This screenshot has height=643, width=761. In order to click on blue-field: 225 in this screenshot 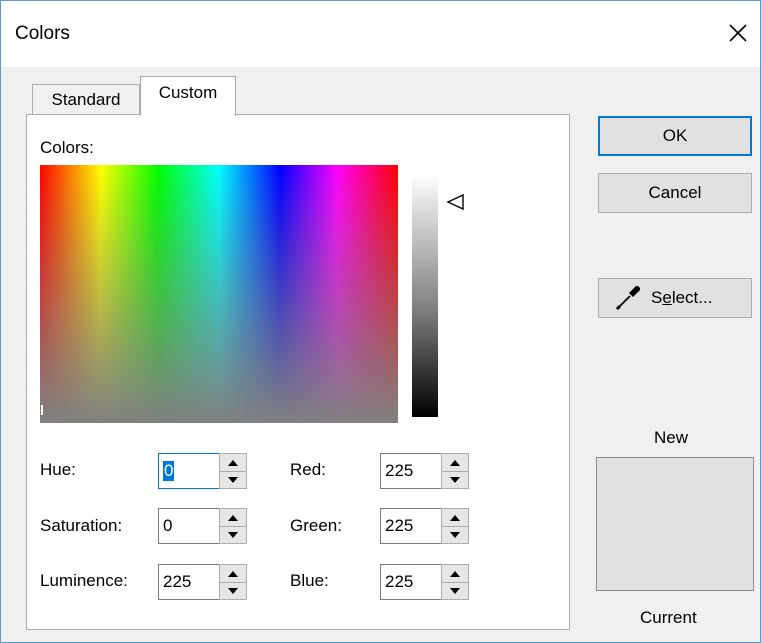, I will do `click(399, 582)`.